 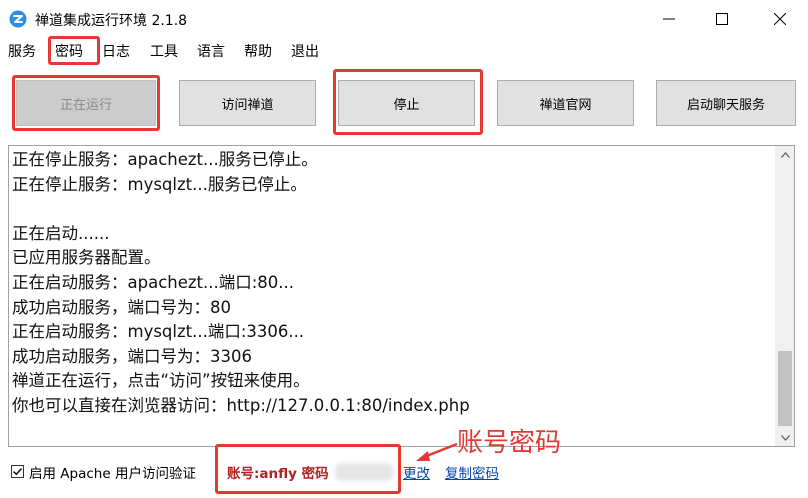 I want to click on minimize-icon, so click(x=669, y=19).